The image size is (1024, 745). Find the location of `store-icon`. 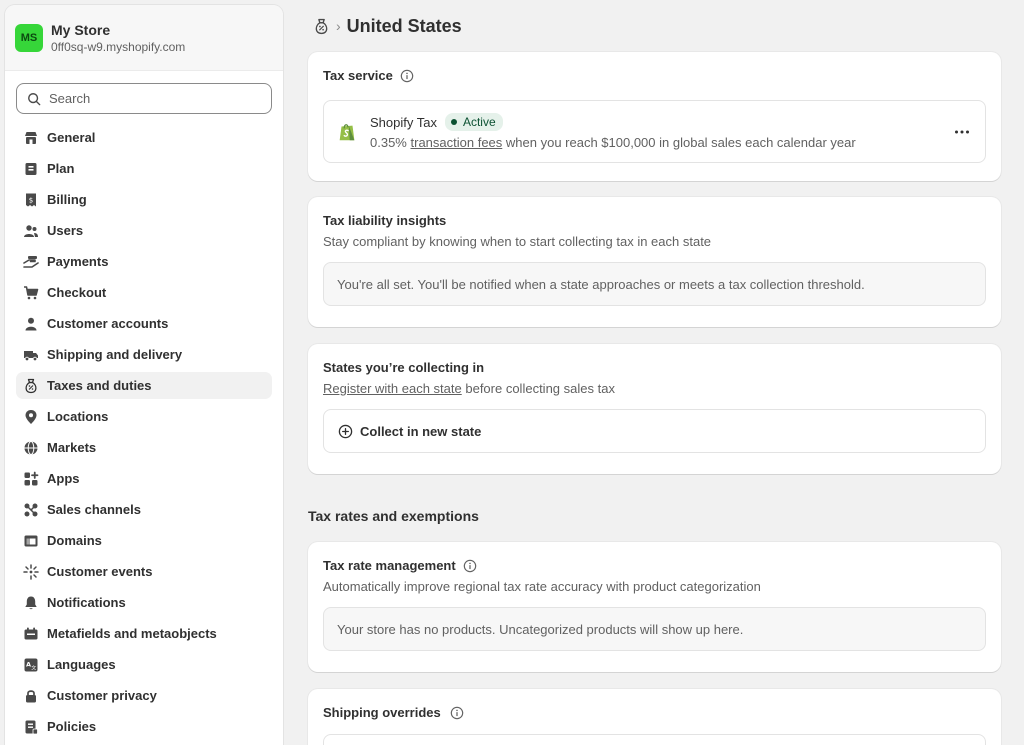

store-icon is located at coordinates (31, 138).